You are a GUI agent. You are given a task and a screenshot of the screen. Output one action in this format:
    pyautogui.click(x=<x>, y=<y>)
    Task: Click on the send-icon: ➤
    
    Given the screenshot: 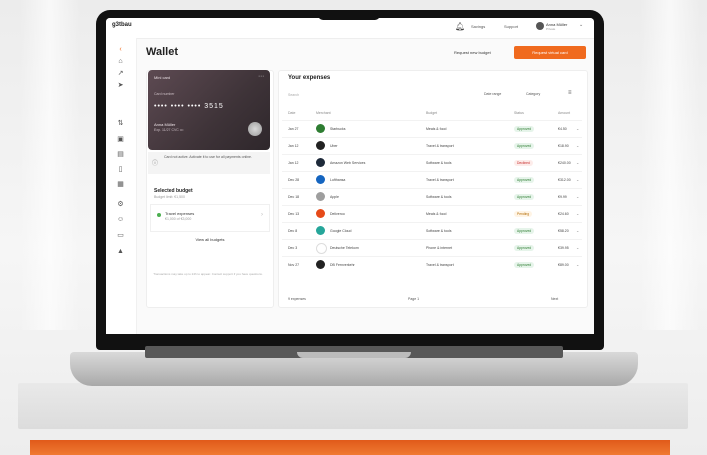 What is the action you would take?
    pyautogui.click(x=120, y=85)
    